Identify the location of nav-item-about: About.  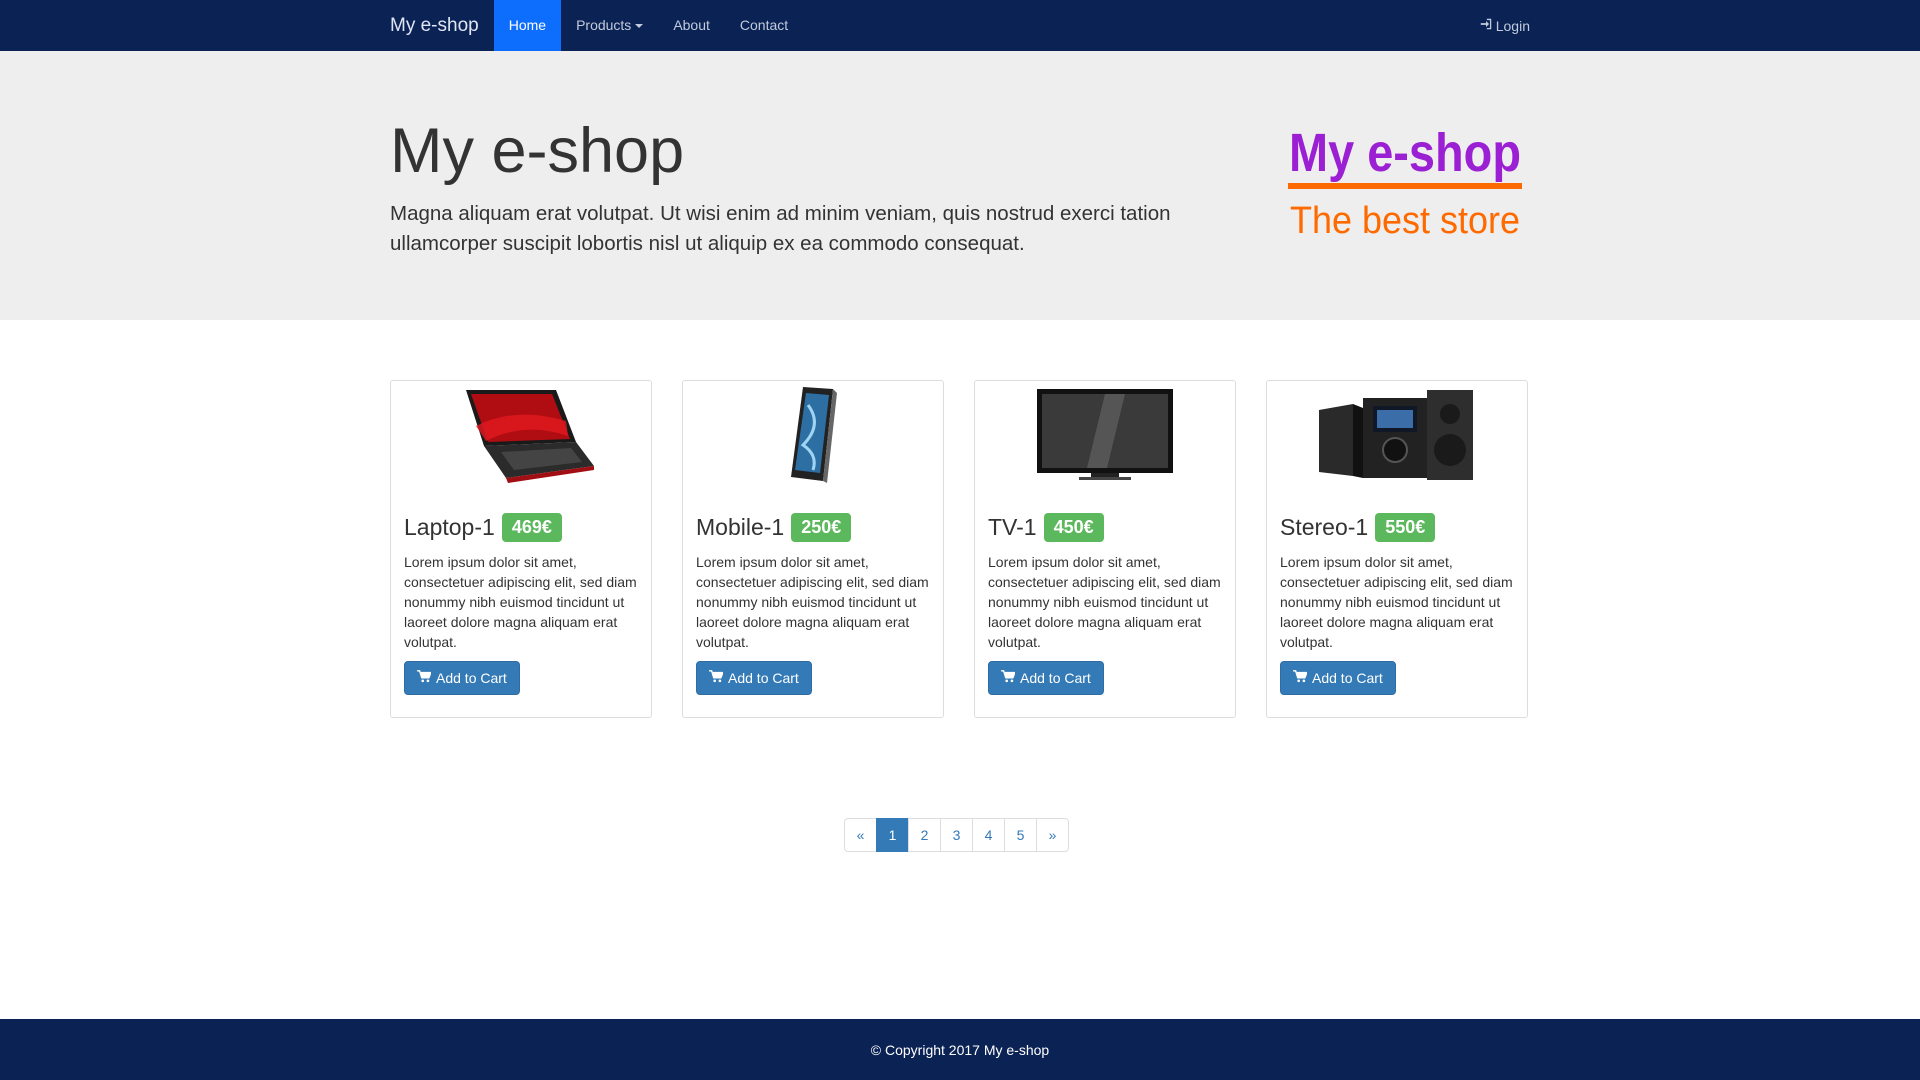
(691, 25).